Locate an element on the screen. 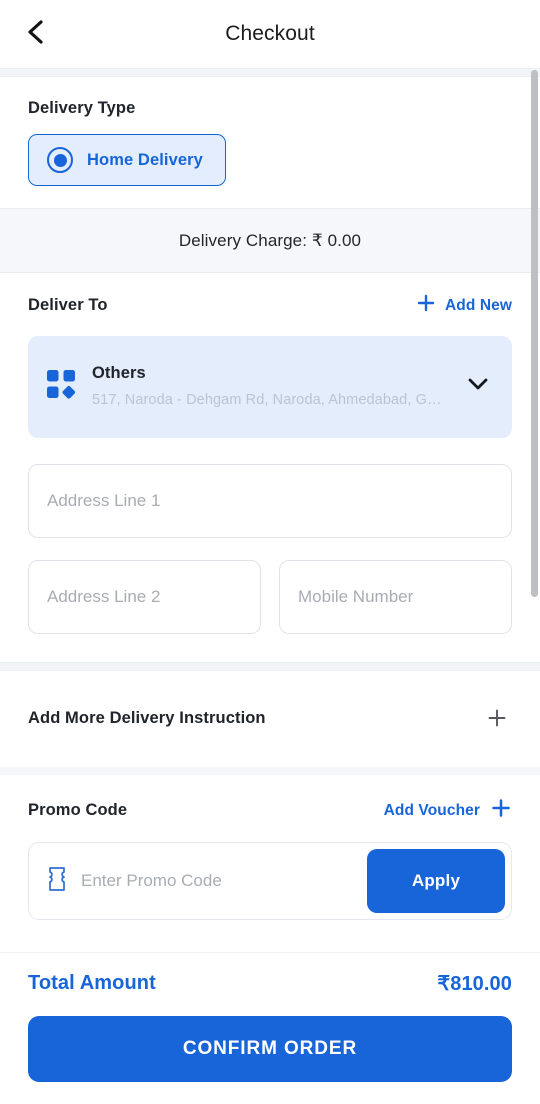 This screenshot has width=540, height=1104. delivery-instruction-section: Add More Delivery Instruction is located at coordinates (270, 719).